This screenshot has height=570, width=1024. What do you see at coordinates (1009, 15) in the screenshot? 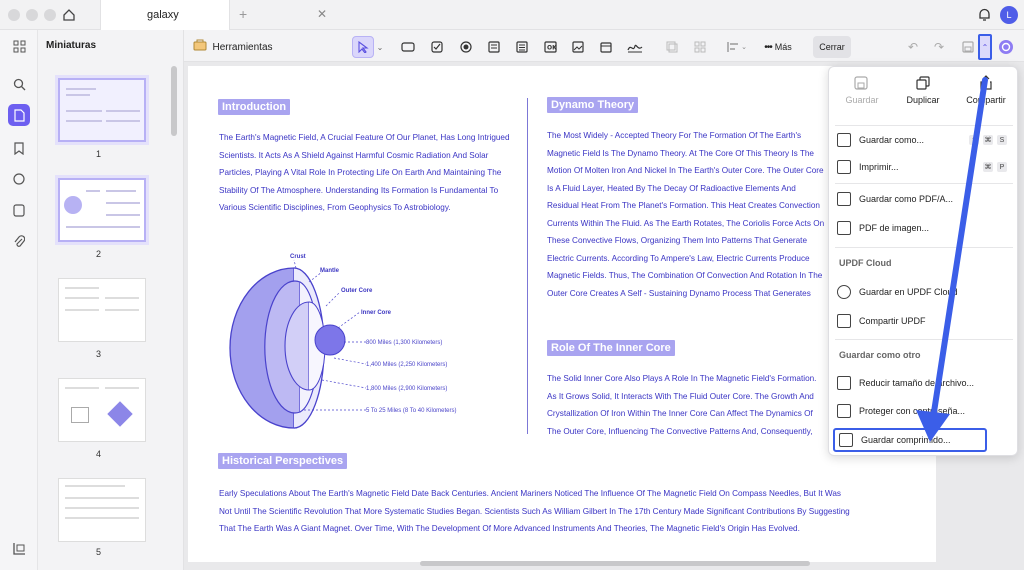
I see `avatar: L` at bounding box center [1009, 15].